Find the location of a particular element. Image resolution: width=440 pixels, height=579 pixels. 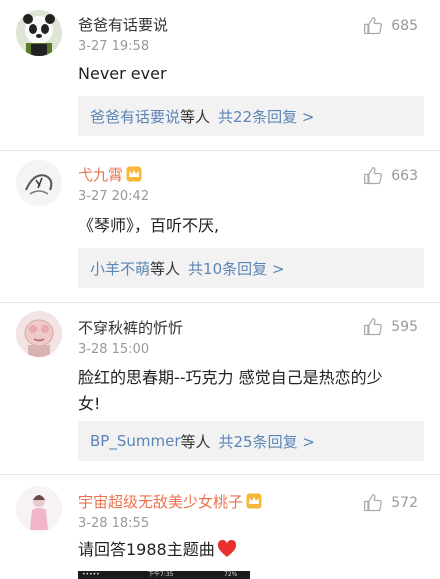

ink-art-avatar-icon is located at coordinates (39, 183).